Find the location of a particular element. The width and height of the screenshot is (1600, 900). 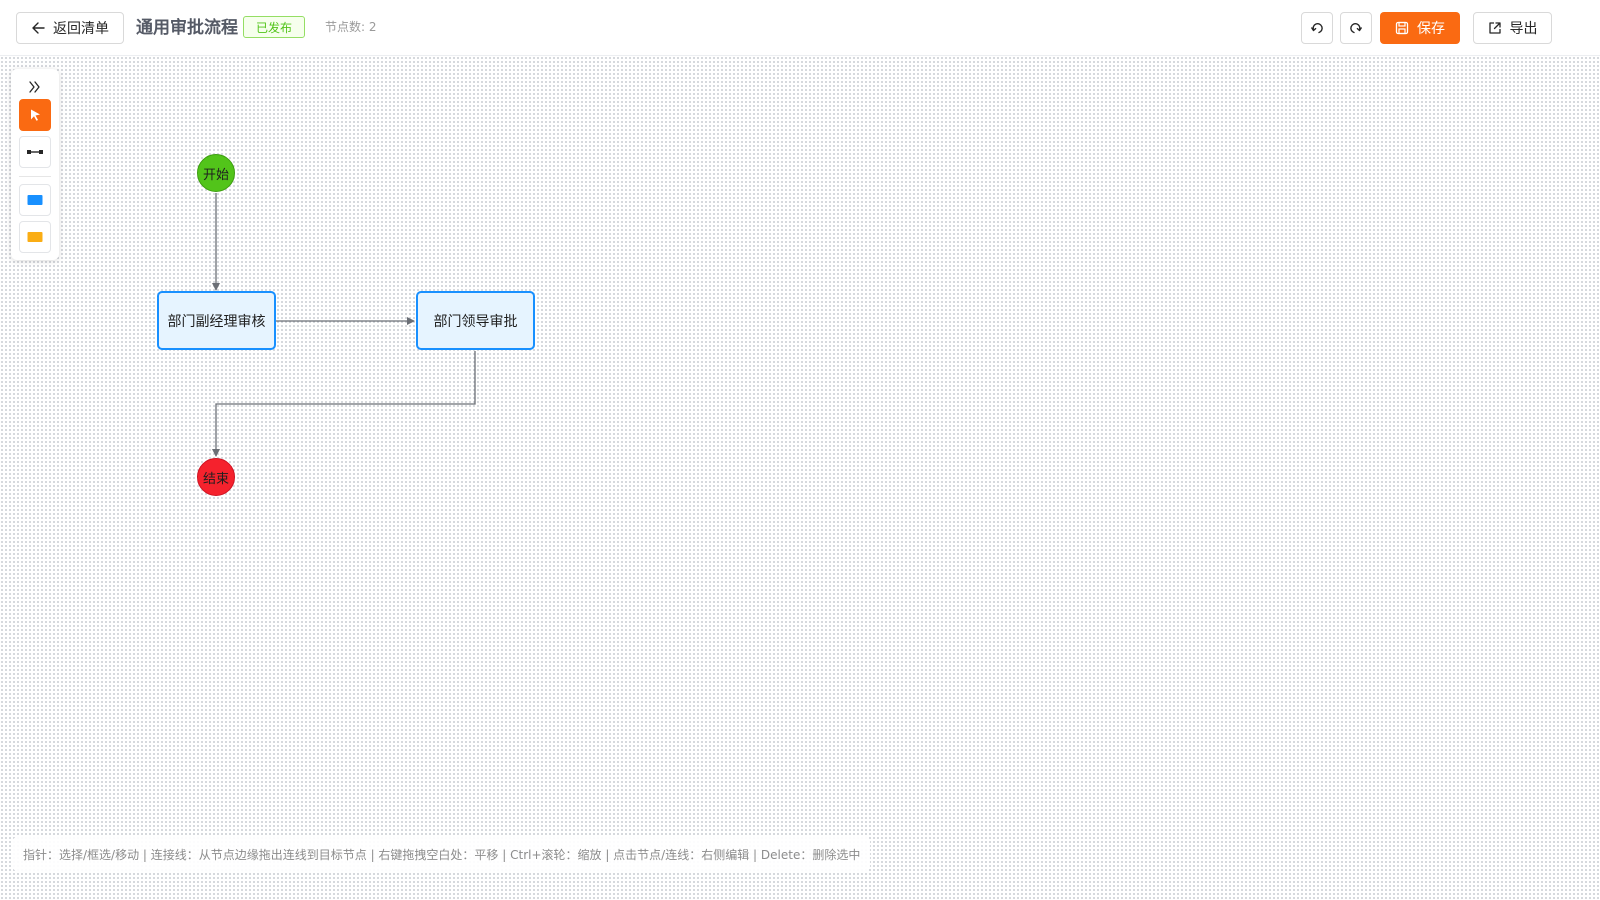

double-chevron-right-icon is located at coordinates (34, 87).